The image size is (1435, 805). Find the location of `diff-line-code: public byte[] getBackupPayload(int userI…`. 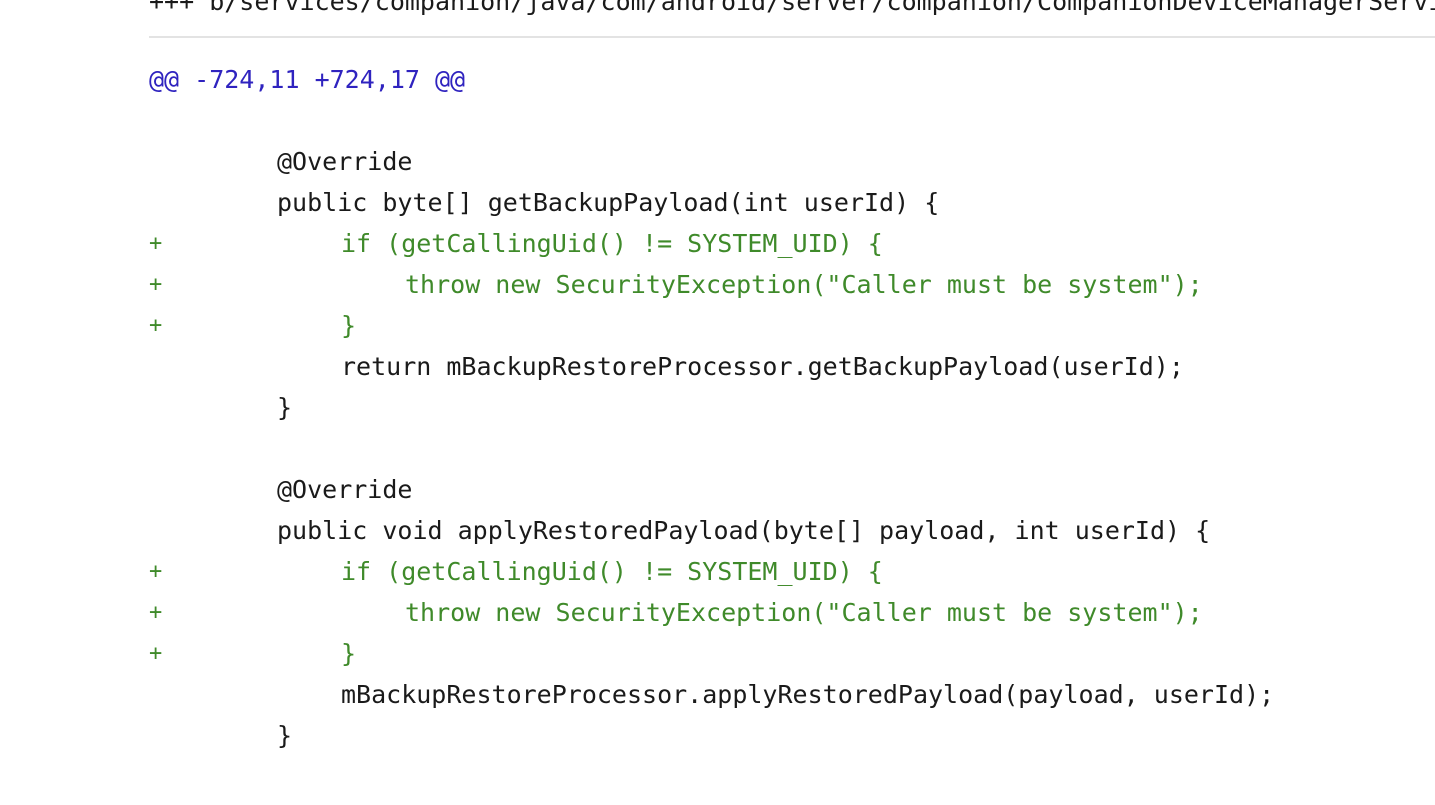

diff-line-code: public byte[] getBackupPayload(int userI… is located at coordinates (608, 202).